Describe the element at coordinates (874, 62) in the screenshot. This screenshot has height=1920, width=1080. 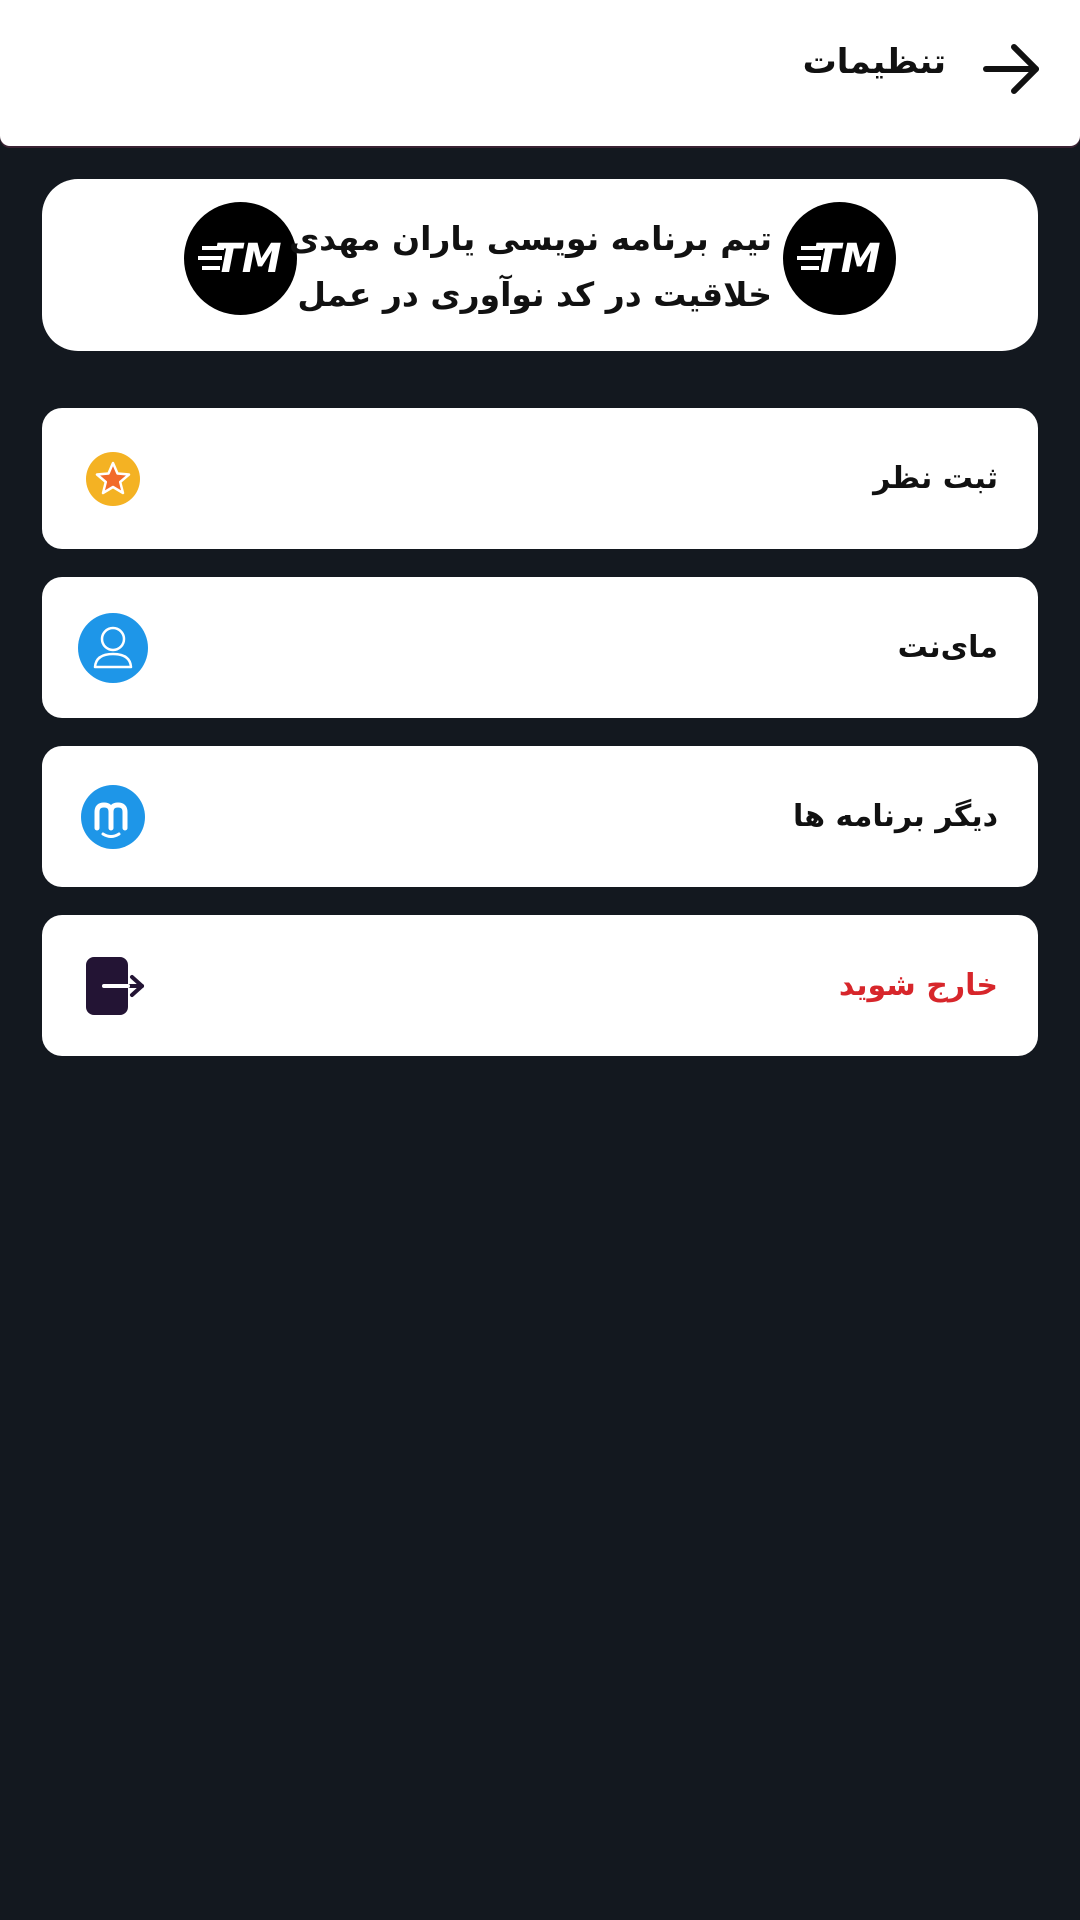
I see `page-title: تنظیمات` at that location.